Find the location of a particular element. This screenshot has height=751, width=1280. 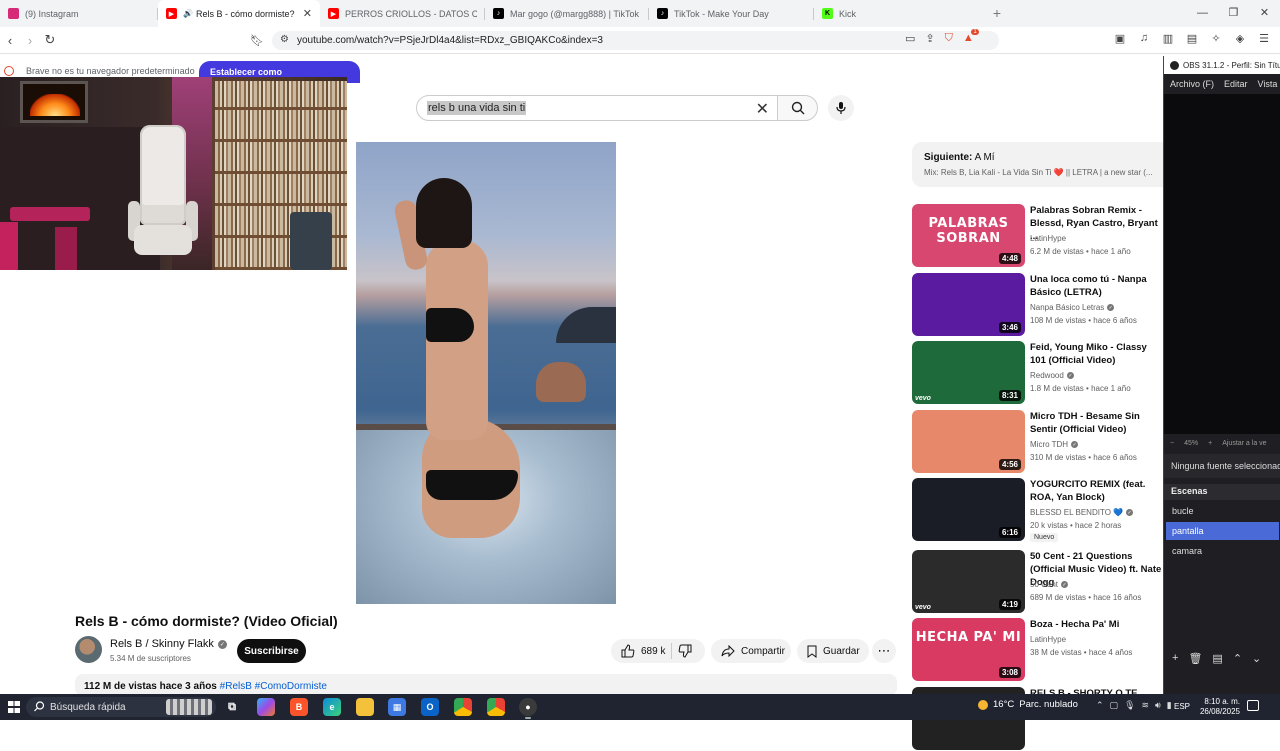

dislike-icon is located at coordinates (685, 651).